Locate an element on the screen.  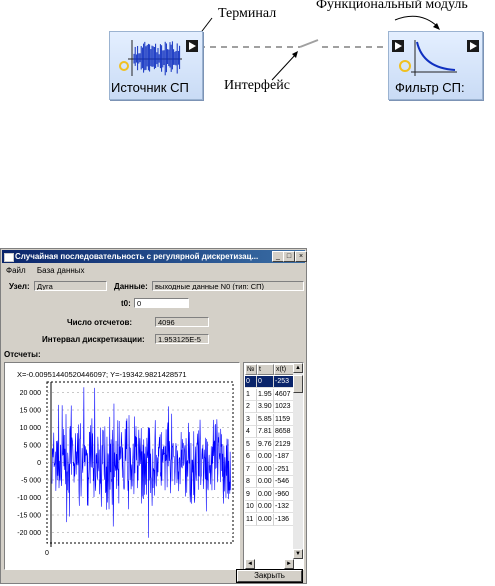
t0-label: t0: is located at coordinates (126, 303).